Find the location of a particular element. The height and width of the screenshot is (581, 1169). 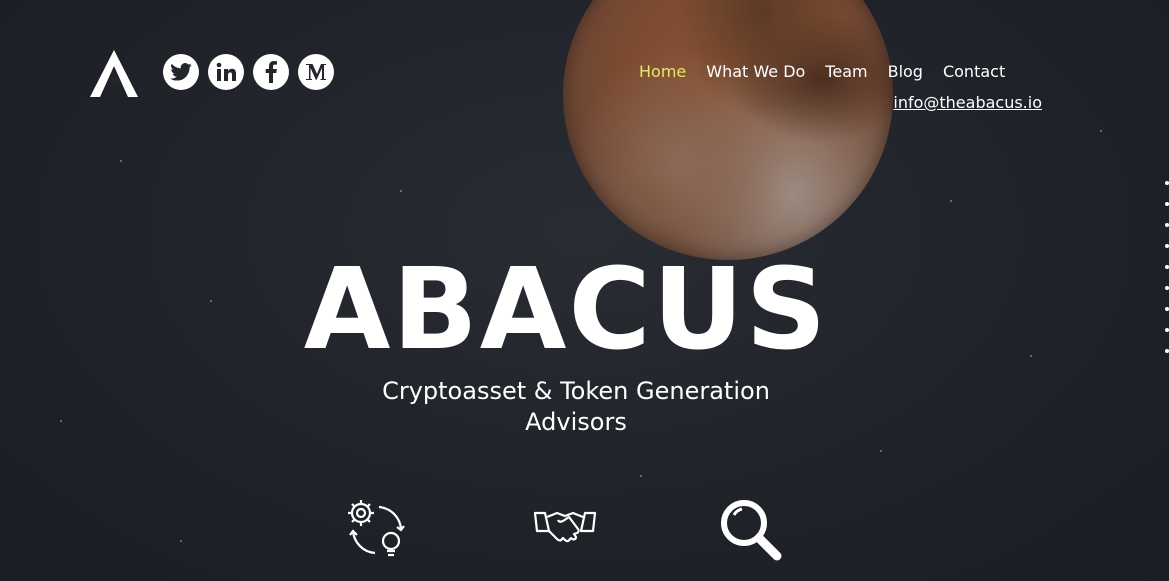

main-nav: Home What We Do Team Blog Contact is located at coordinates (832, 71).